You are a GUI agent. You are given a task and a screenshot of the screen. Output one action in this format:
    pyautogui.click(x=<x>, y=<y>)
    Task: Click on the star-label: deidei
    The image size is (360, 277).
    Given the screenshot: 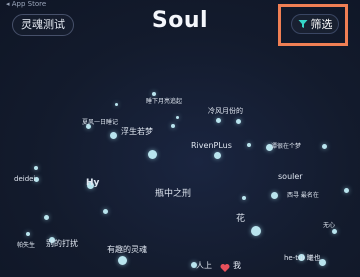 What is the action you would take?
    pyautogui.click(x=24, y=179)
    